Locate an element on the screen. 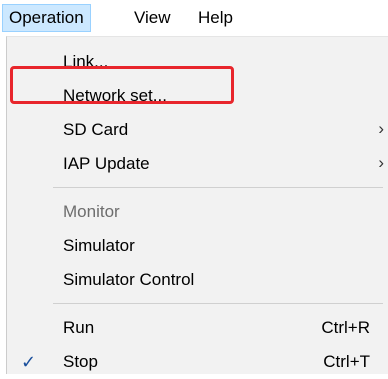  menu-item-label: Simulator is located at coordinates (99, 245).